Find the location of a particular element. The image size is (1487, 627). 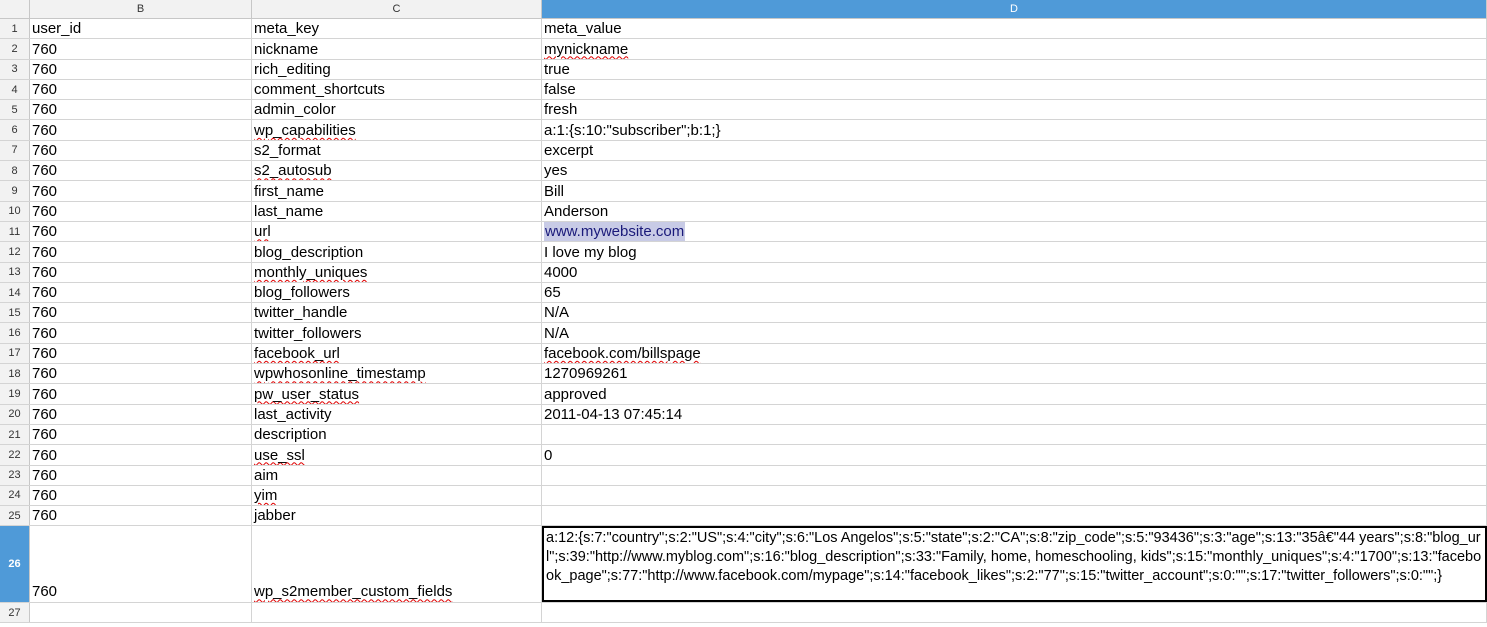

cell-b24: 760 is located at coordinates (141, 495).